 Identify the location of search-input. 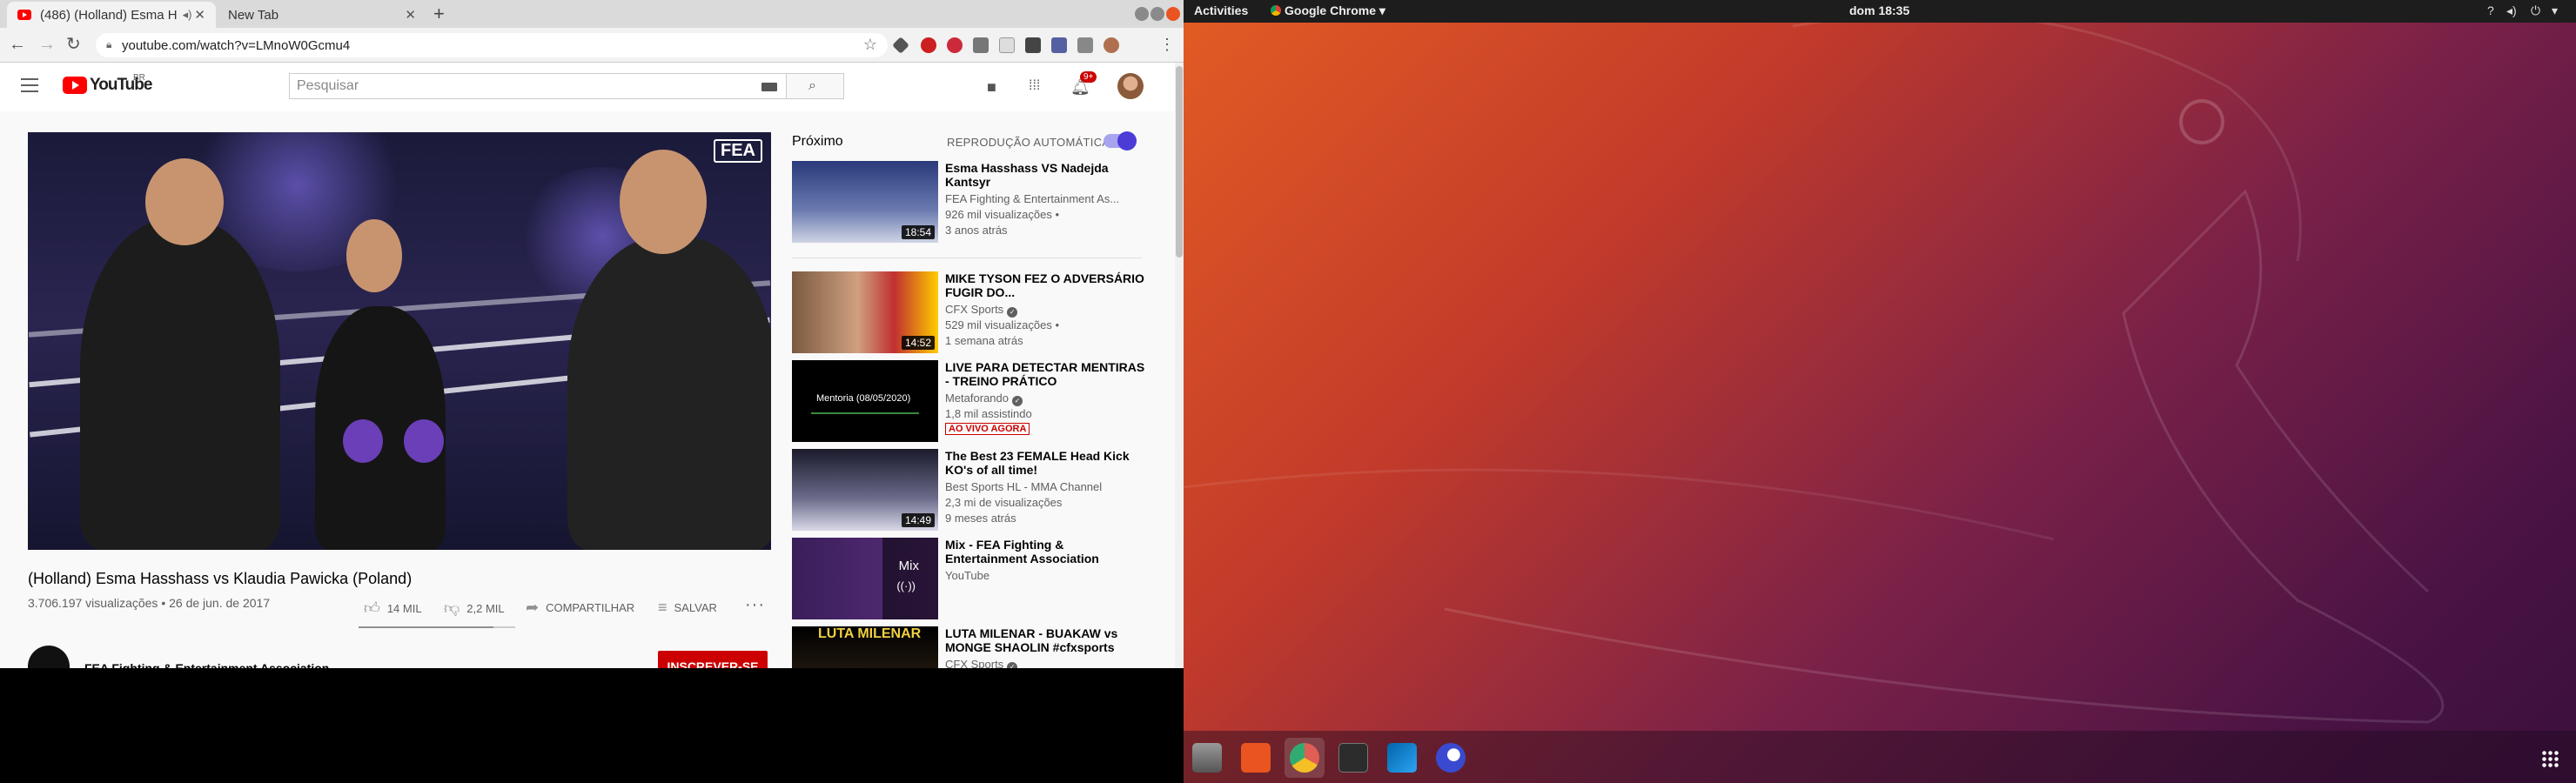
(523, 86).